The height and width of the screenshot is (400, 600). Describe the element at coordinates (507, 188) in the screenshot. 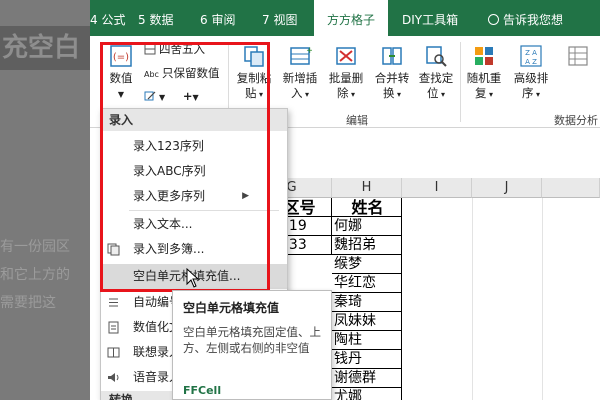

I see `column-header-j: J` at that location.